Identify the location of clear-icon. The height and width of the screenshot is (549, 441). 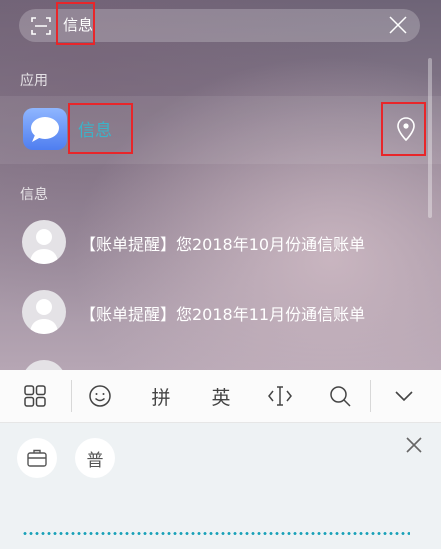
(398, 25).